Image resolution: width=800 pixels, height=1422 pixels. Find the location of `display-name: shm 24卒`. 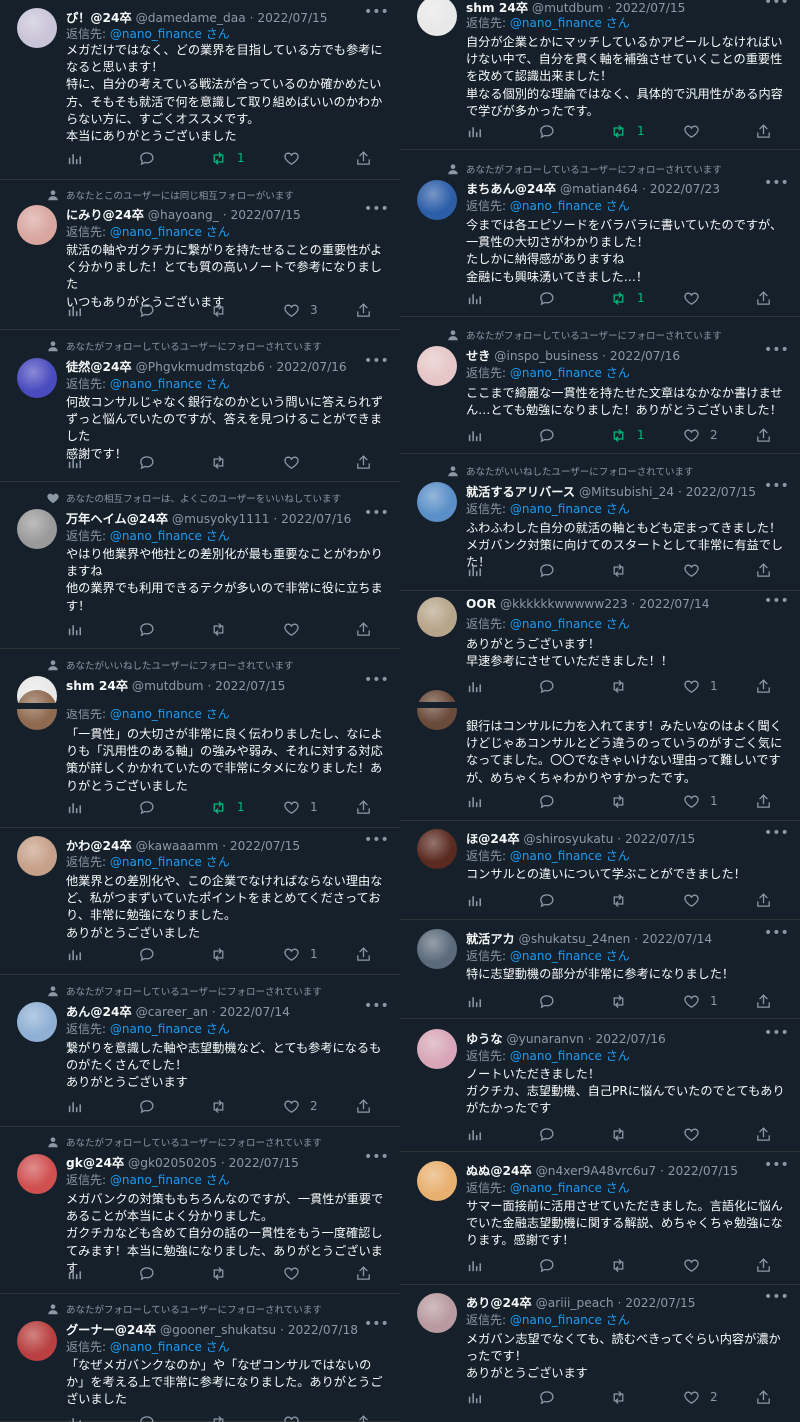

display-name: shm 24卒 is located at coordinates (97, 686).